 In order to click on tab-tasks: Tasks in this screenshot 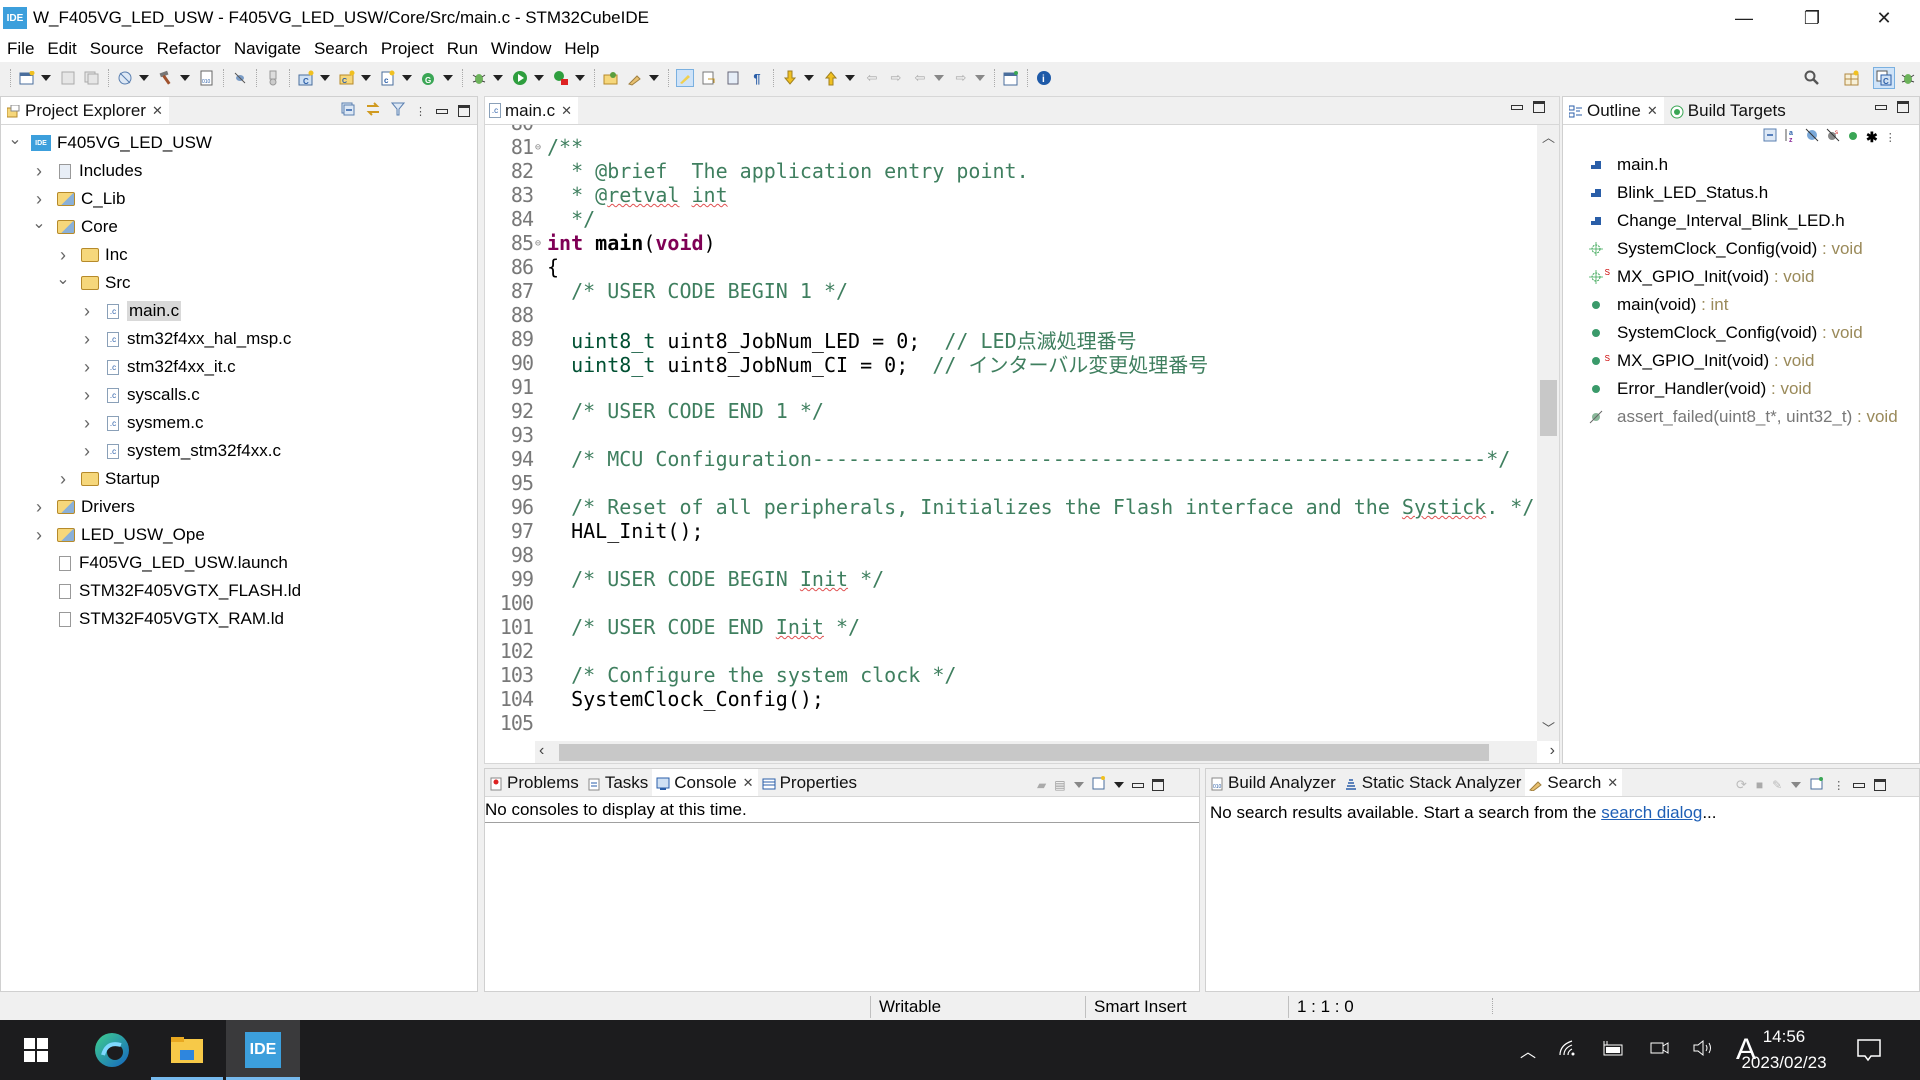, I will do `click(617, 782)`.